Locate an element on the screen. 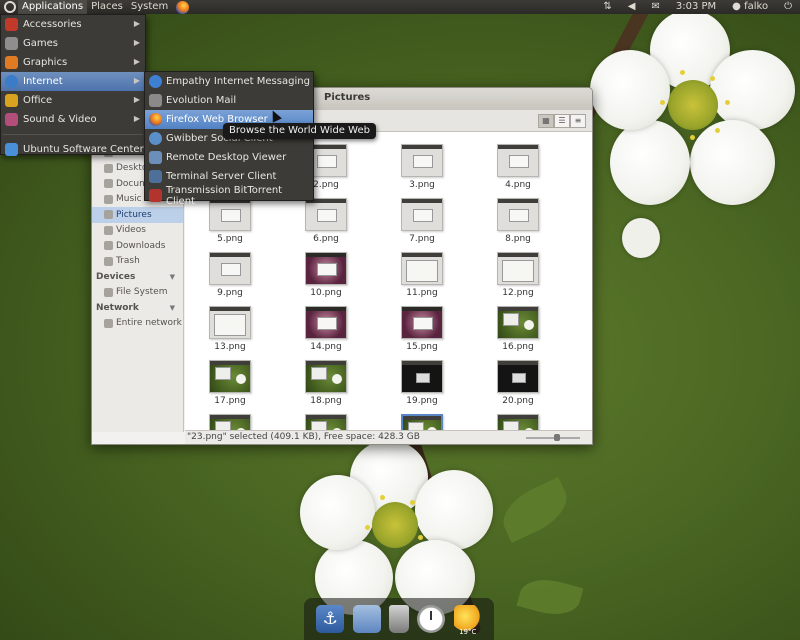 The image size is (800, 640). file-item: 19.png is located at coordinates (449, 387).